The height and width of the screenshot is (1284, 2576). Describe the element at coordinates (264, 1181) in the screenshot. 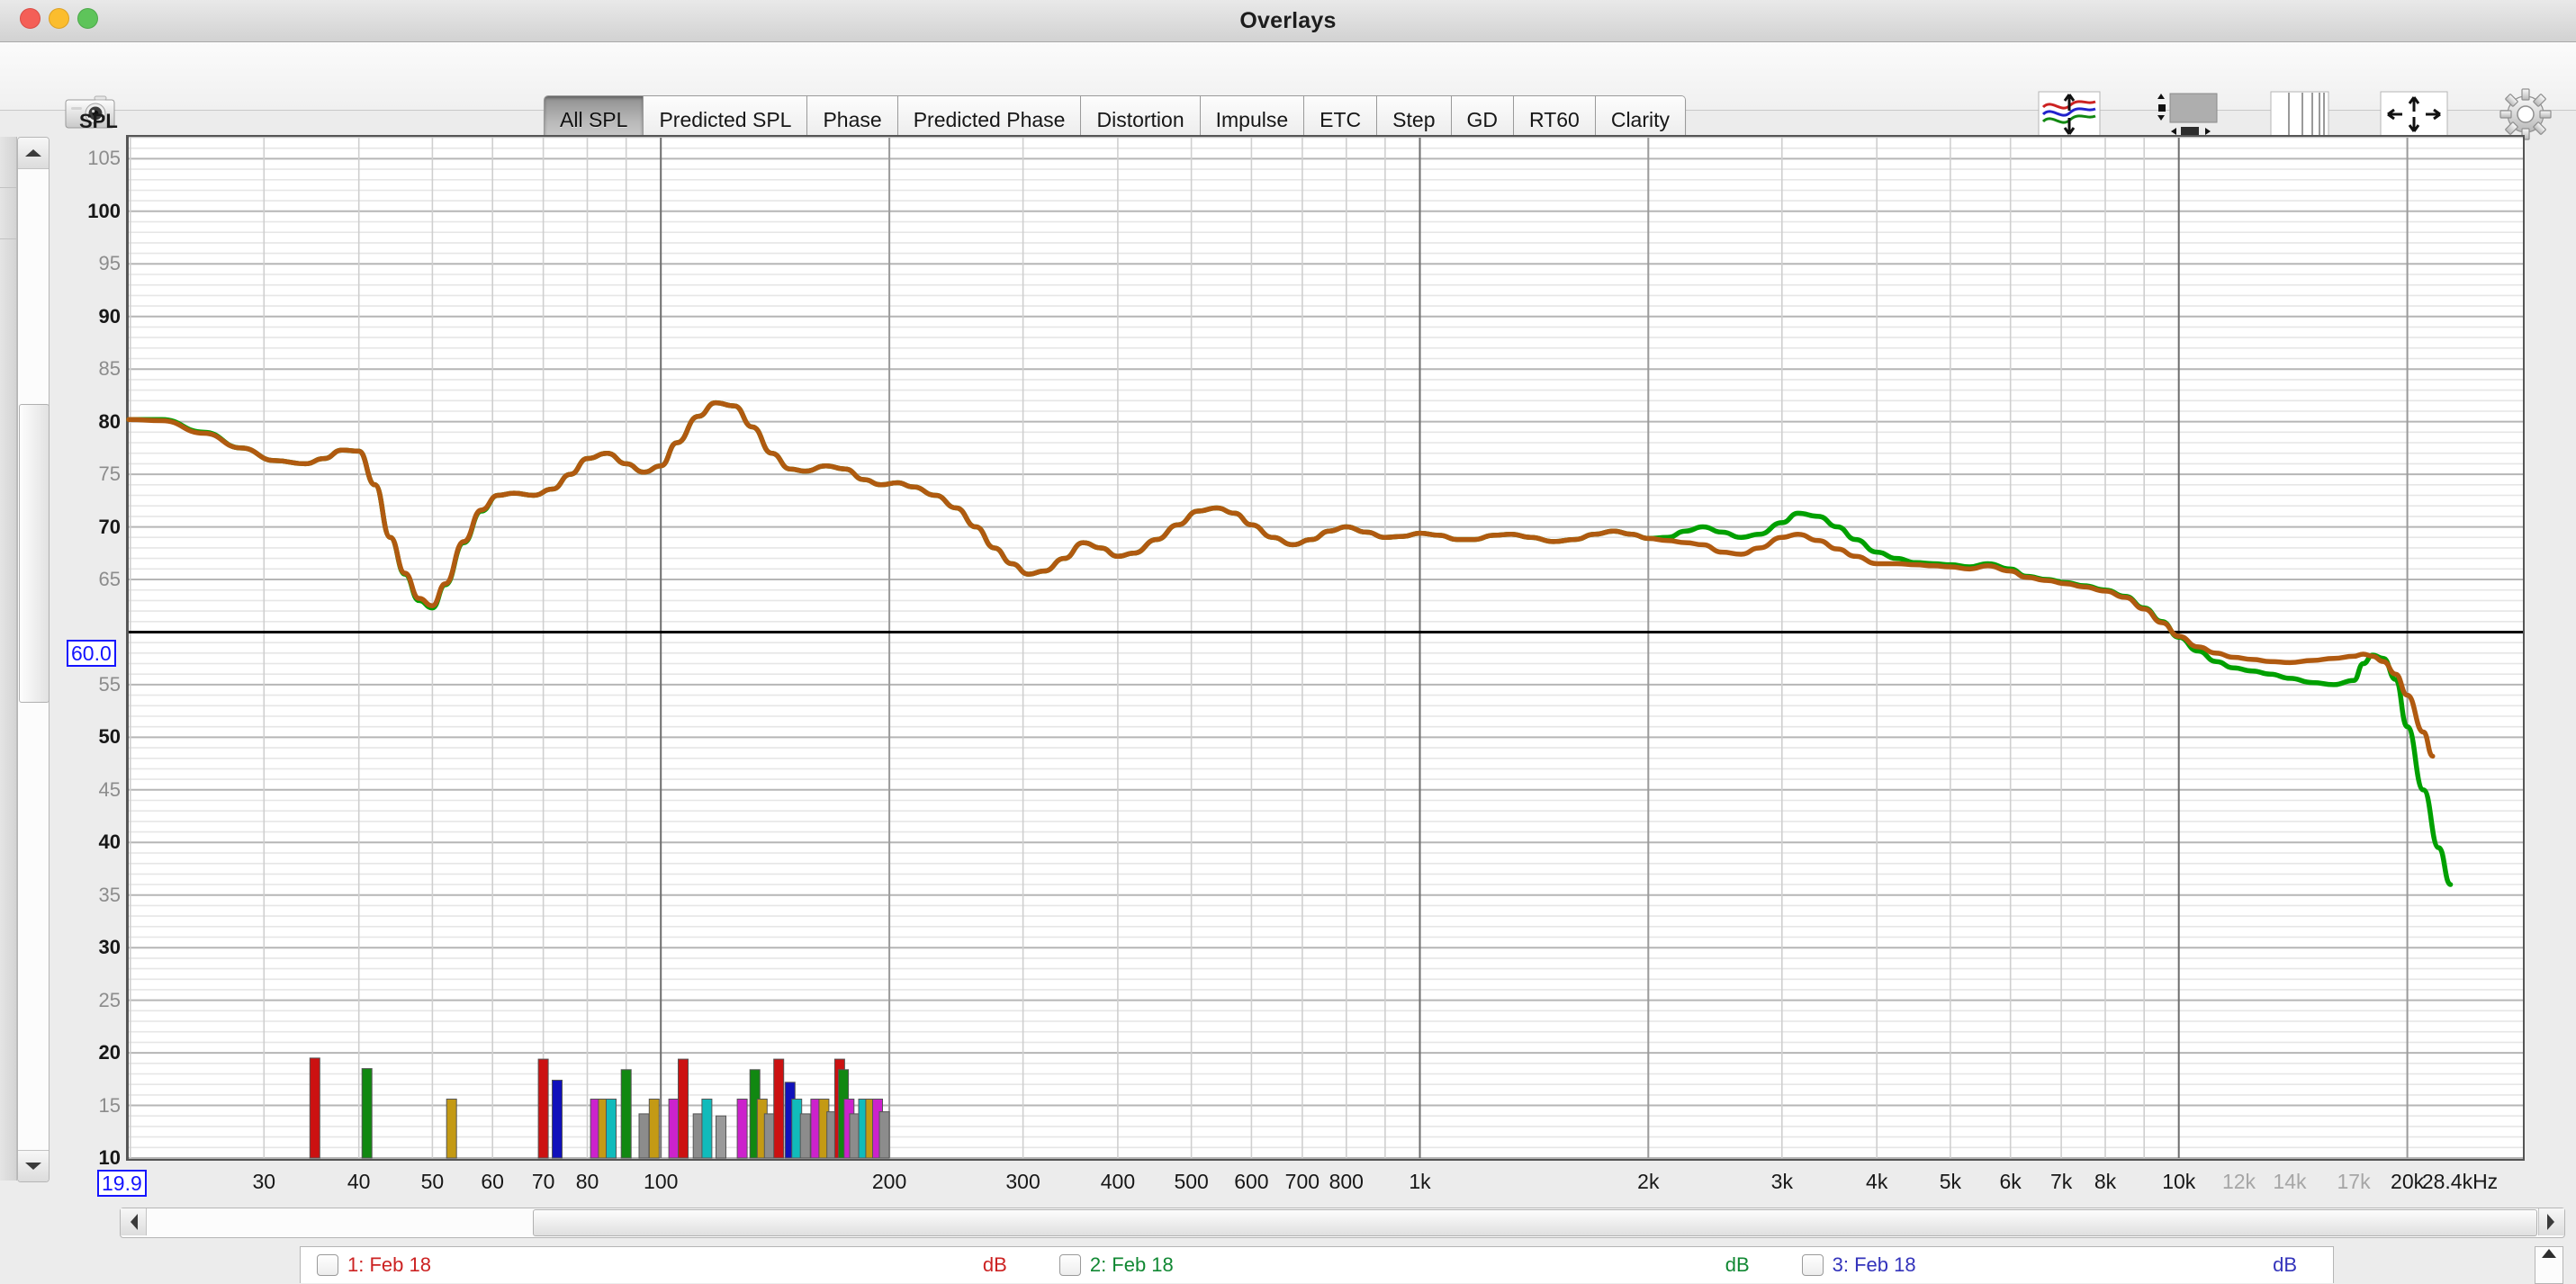

I see `x-tick-label: 30` at that location.